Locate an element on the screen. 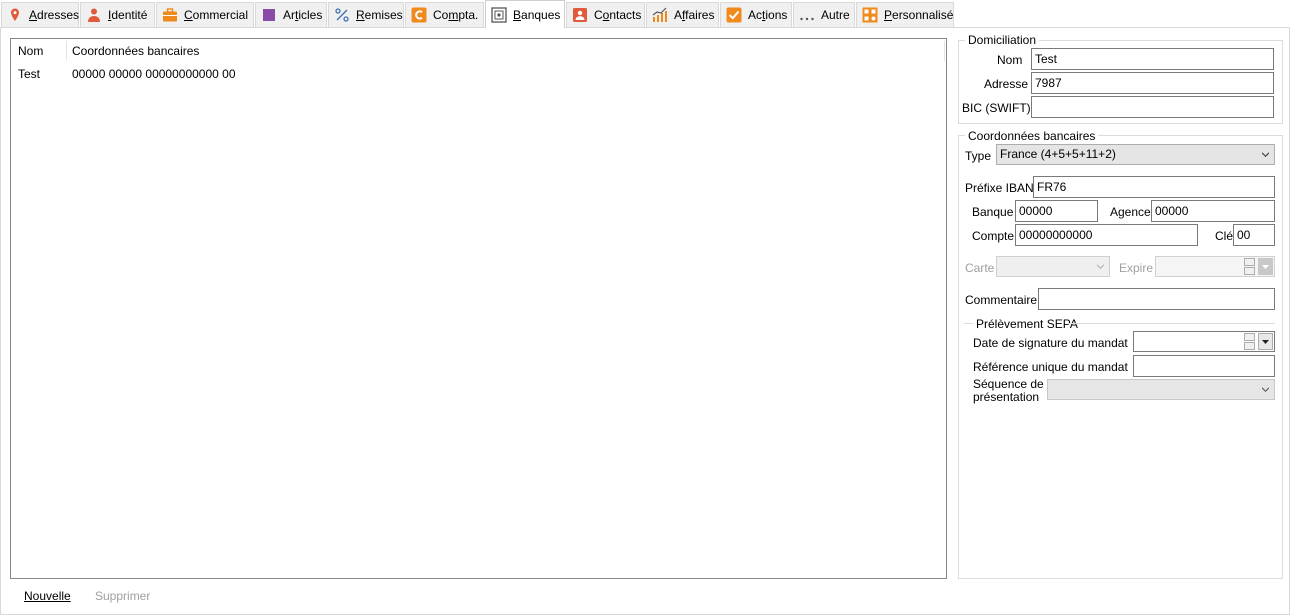 This screenshot has width=1291, height=616. tab-banques: Banques is located at coordinates (525, 14).